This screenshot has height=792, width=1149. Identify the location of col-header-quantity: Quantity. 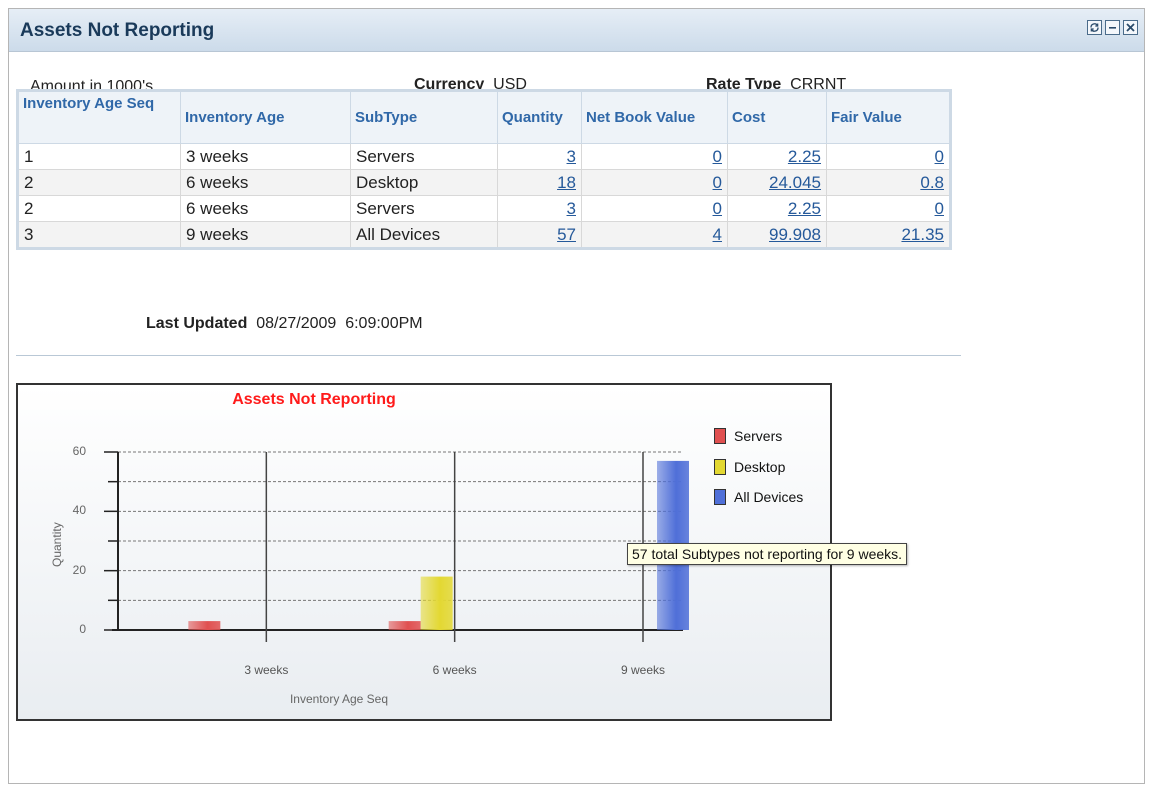
(539, 117).